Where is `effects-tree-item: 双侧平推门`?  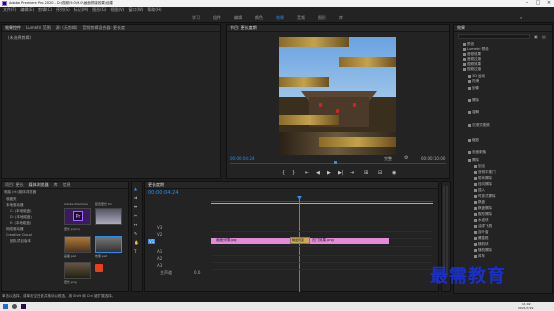
effects-tree-item: 双侧平推门 is located at coordinates (485, 172).